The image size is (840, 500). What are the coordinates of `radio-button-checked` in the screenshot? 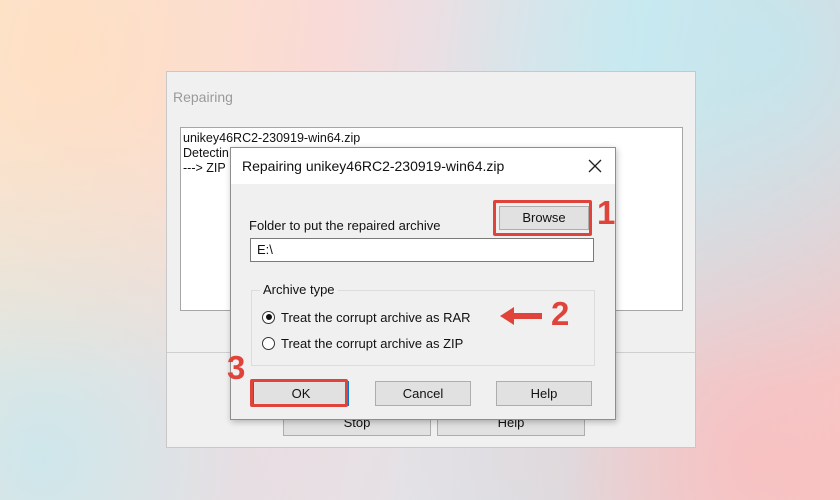 It's located at (268, 317).